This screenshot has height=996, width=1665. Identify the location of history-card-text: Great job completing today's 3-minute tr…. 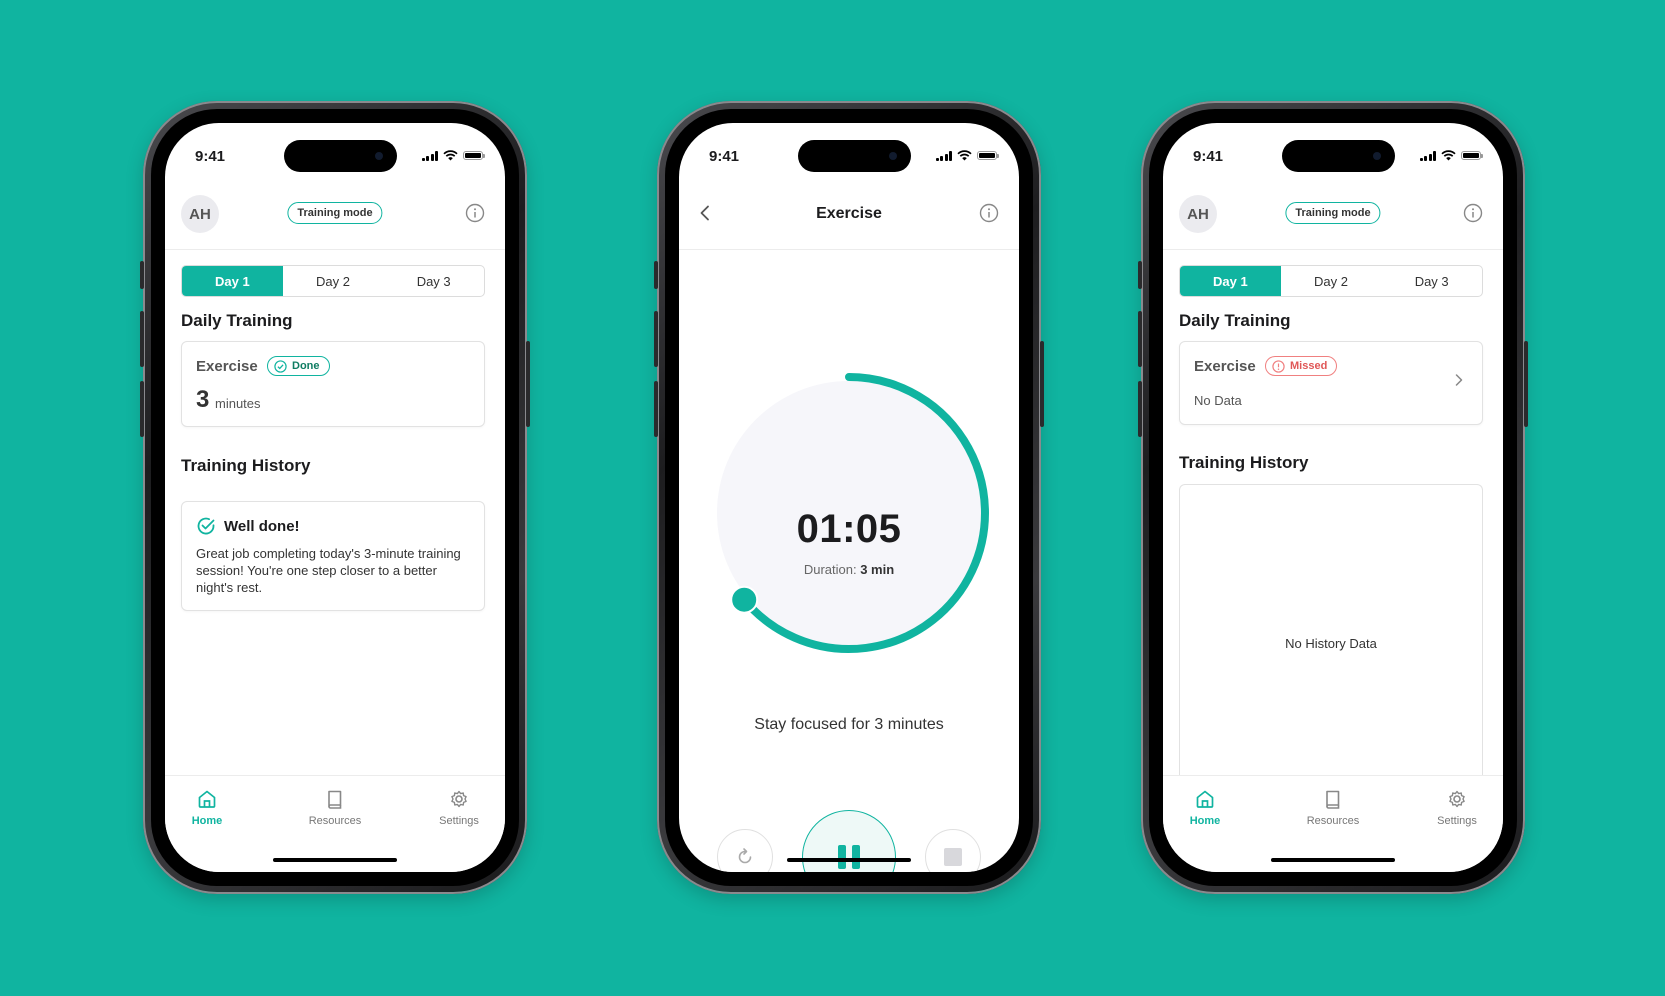
(328, 570).